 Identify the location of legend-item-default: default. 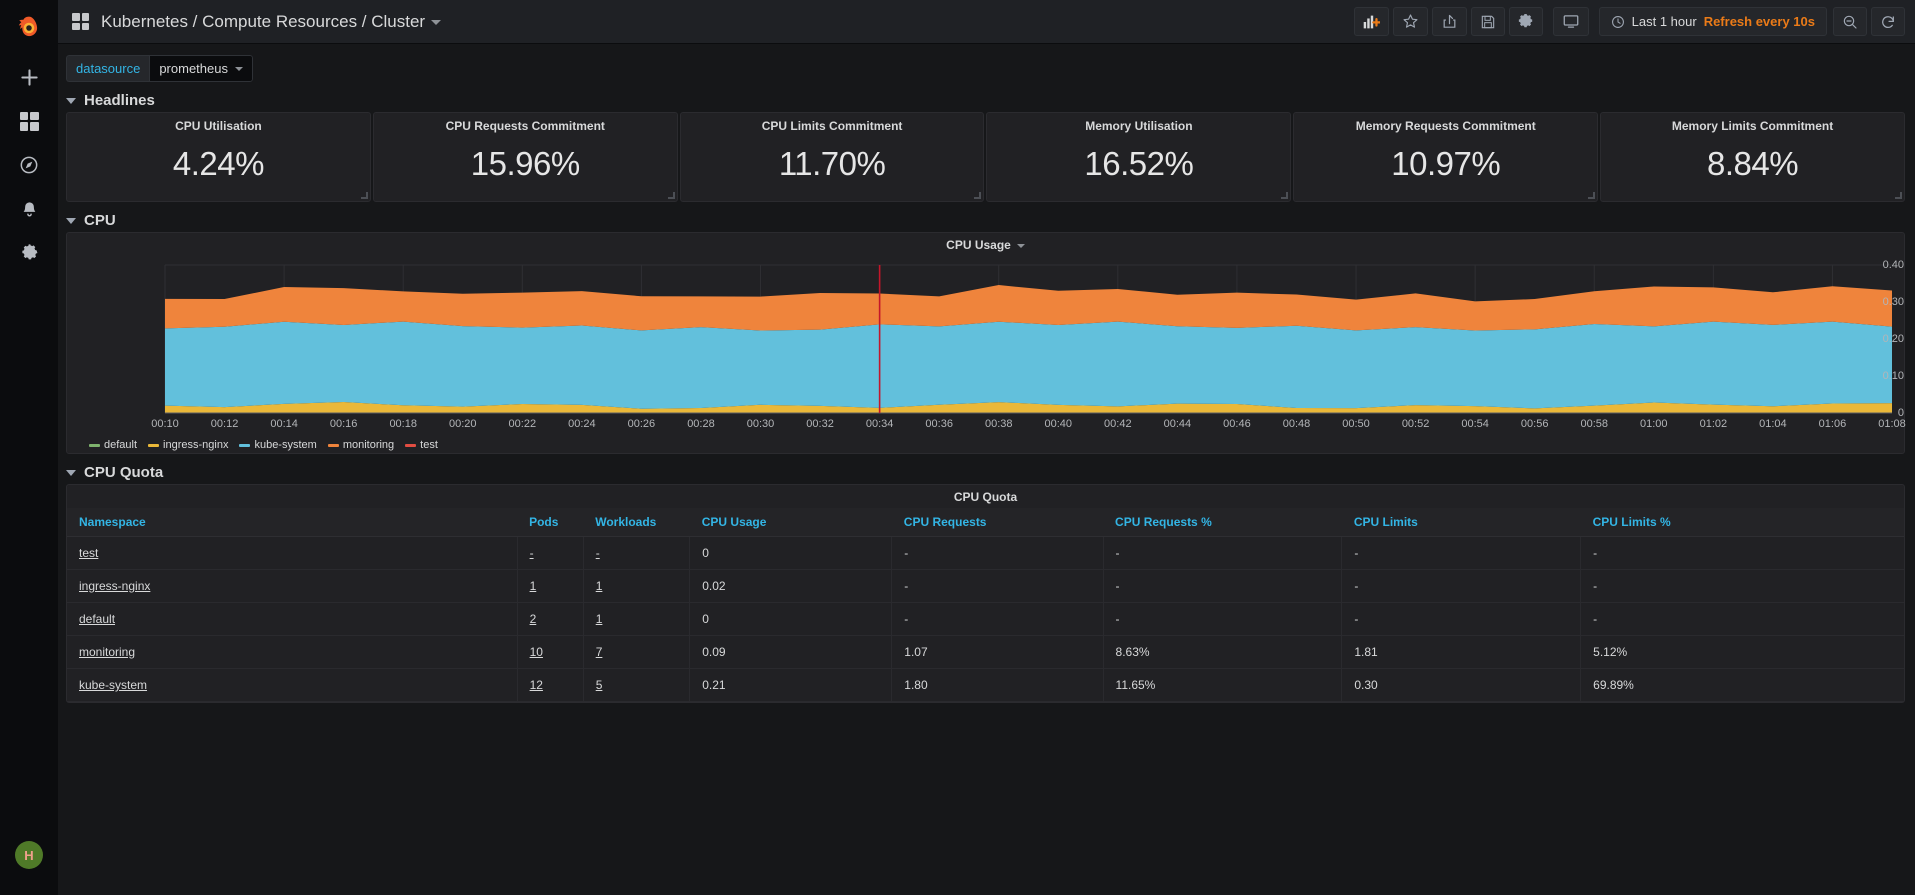
(113, 445).